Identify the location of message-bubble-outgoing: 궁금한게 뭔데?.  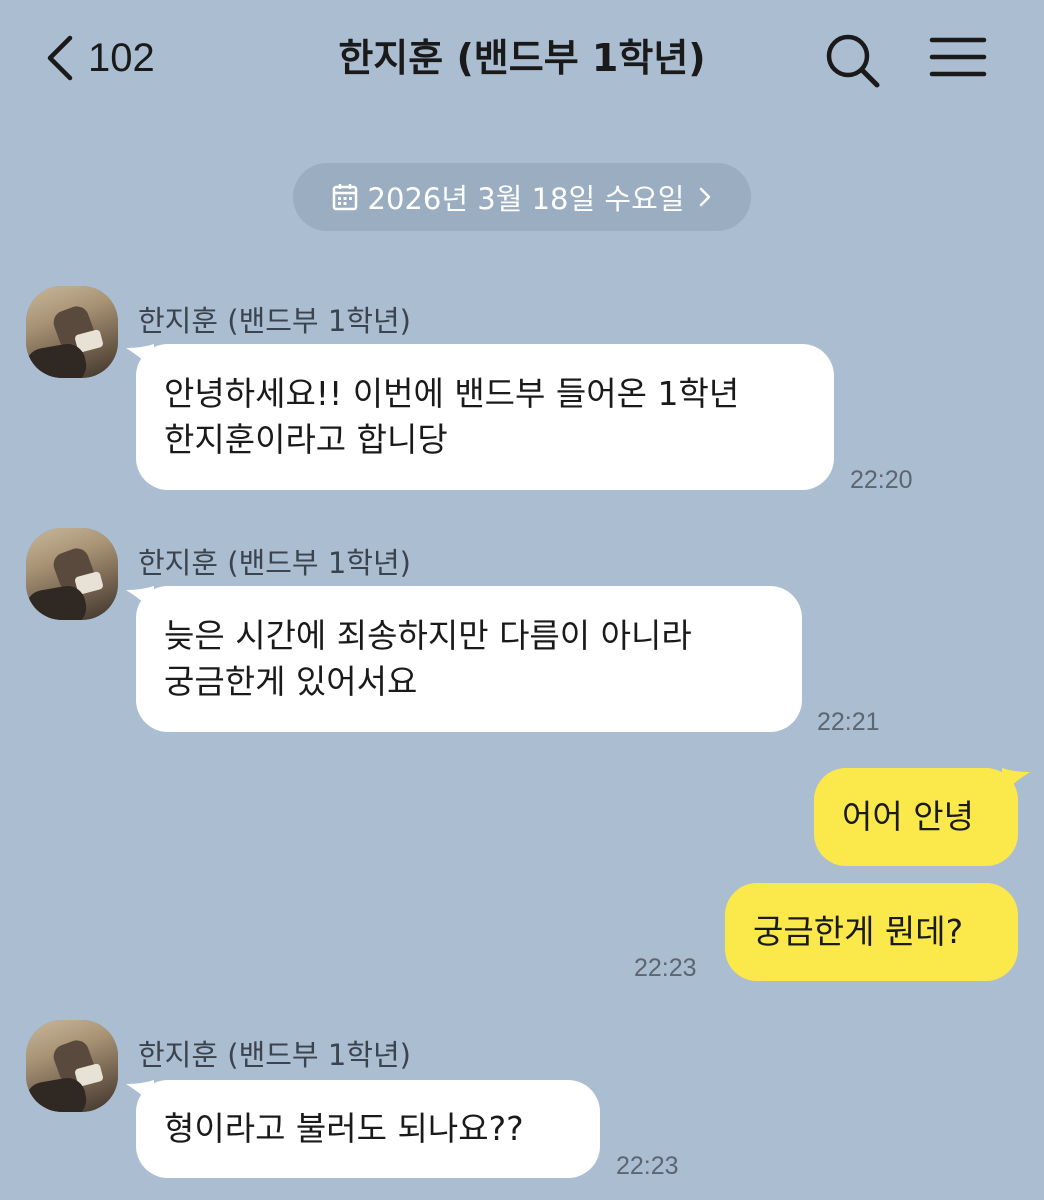
(871, 932).